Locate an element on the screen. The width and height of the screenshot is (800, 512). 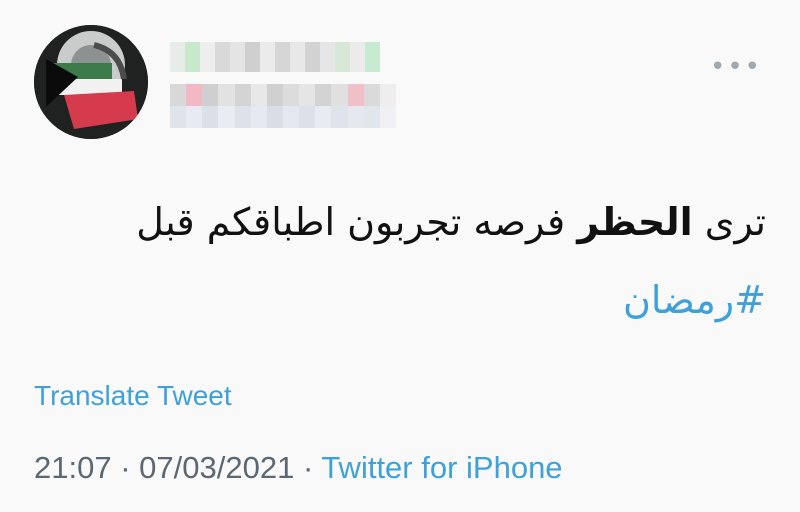
tweet-text-part: فرصه تجربون اطباقكم قبل is located at coordinates (357, 222).